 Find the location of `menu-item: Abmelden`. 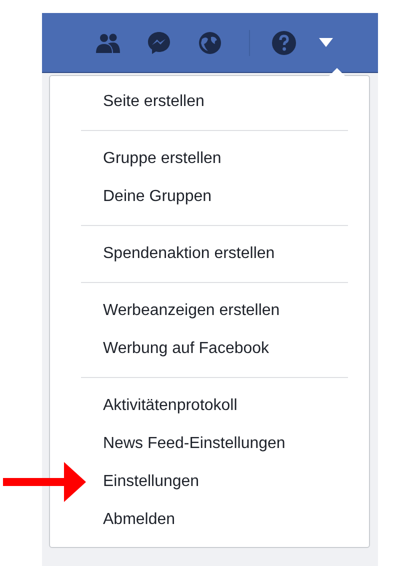

menu-item: Abmelden is located at coordinates (139, 520).